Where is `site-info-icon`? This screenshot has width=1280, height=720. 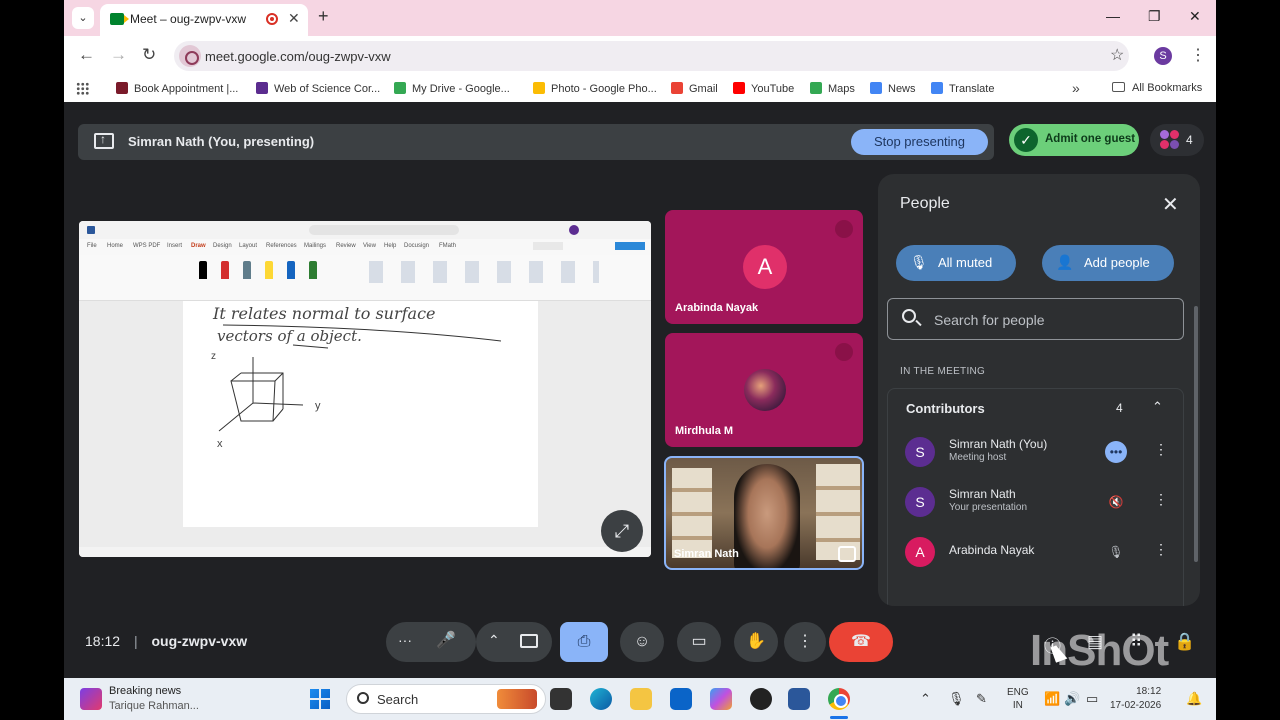 site-info-icon is located at coordinates (190, 56).